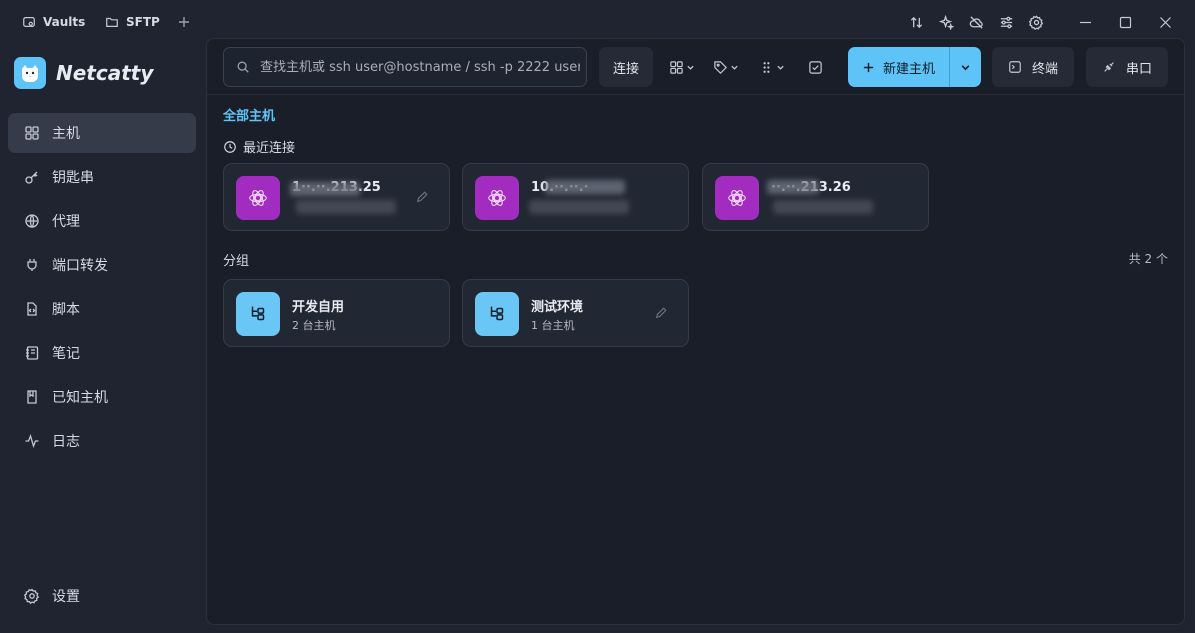  I want to click on search-box, so click(405, 67).